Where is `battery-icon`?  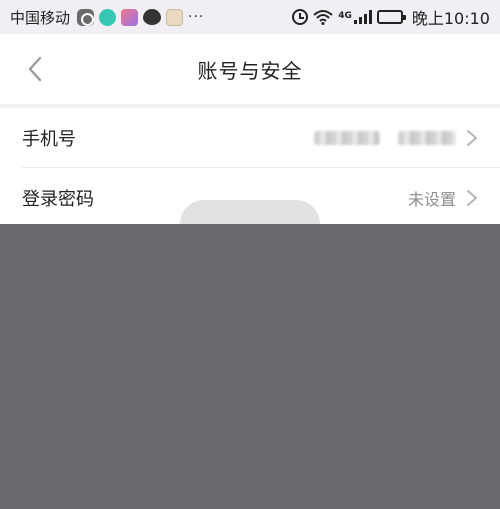 battery-icon is located at coordinates (391, 17).